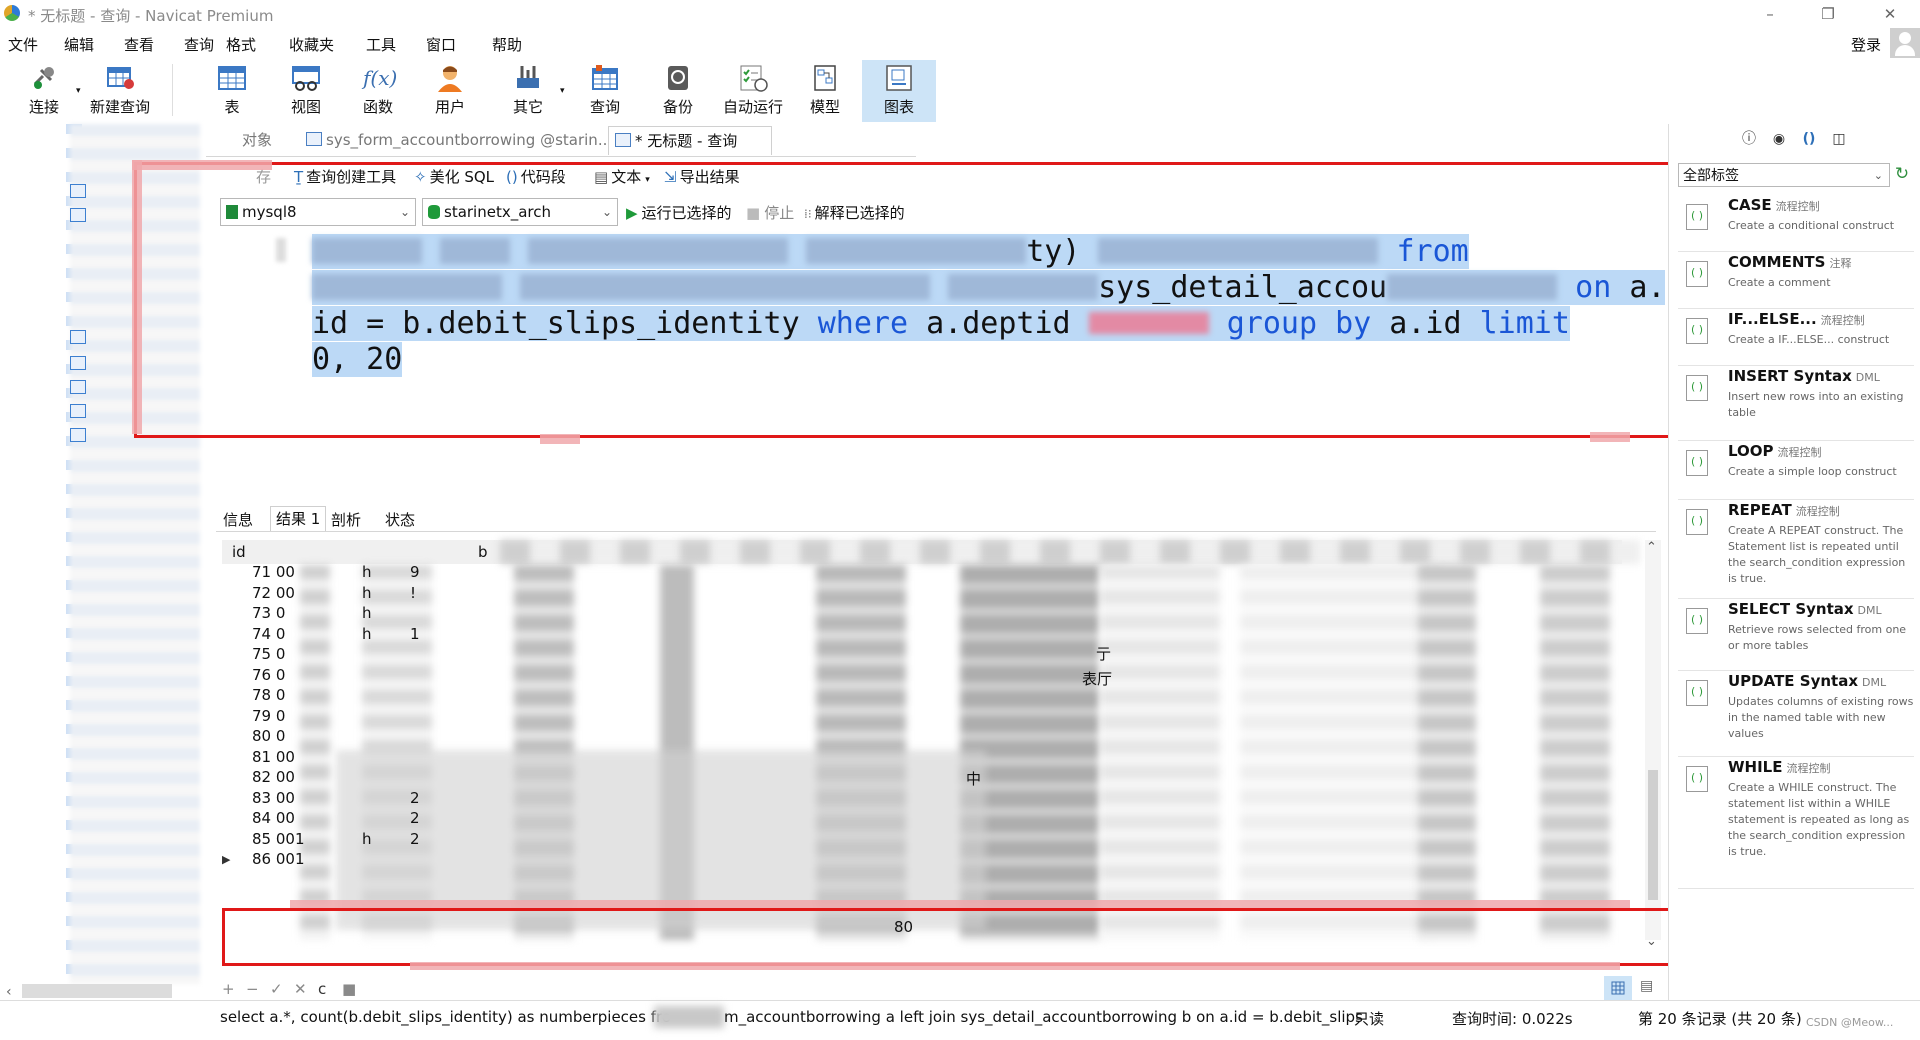 This screenshot has width=1920, height=1040. What do you see at coordinates (450, 91) in the screenshot?
I see `toolbar-user-button: 用户` at bounding box center [450, 91].